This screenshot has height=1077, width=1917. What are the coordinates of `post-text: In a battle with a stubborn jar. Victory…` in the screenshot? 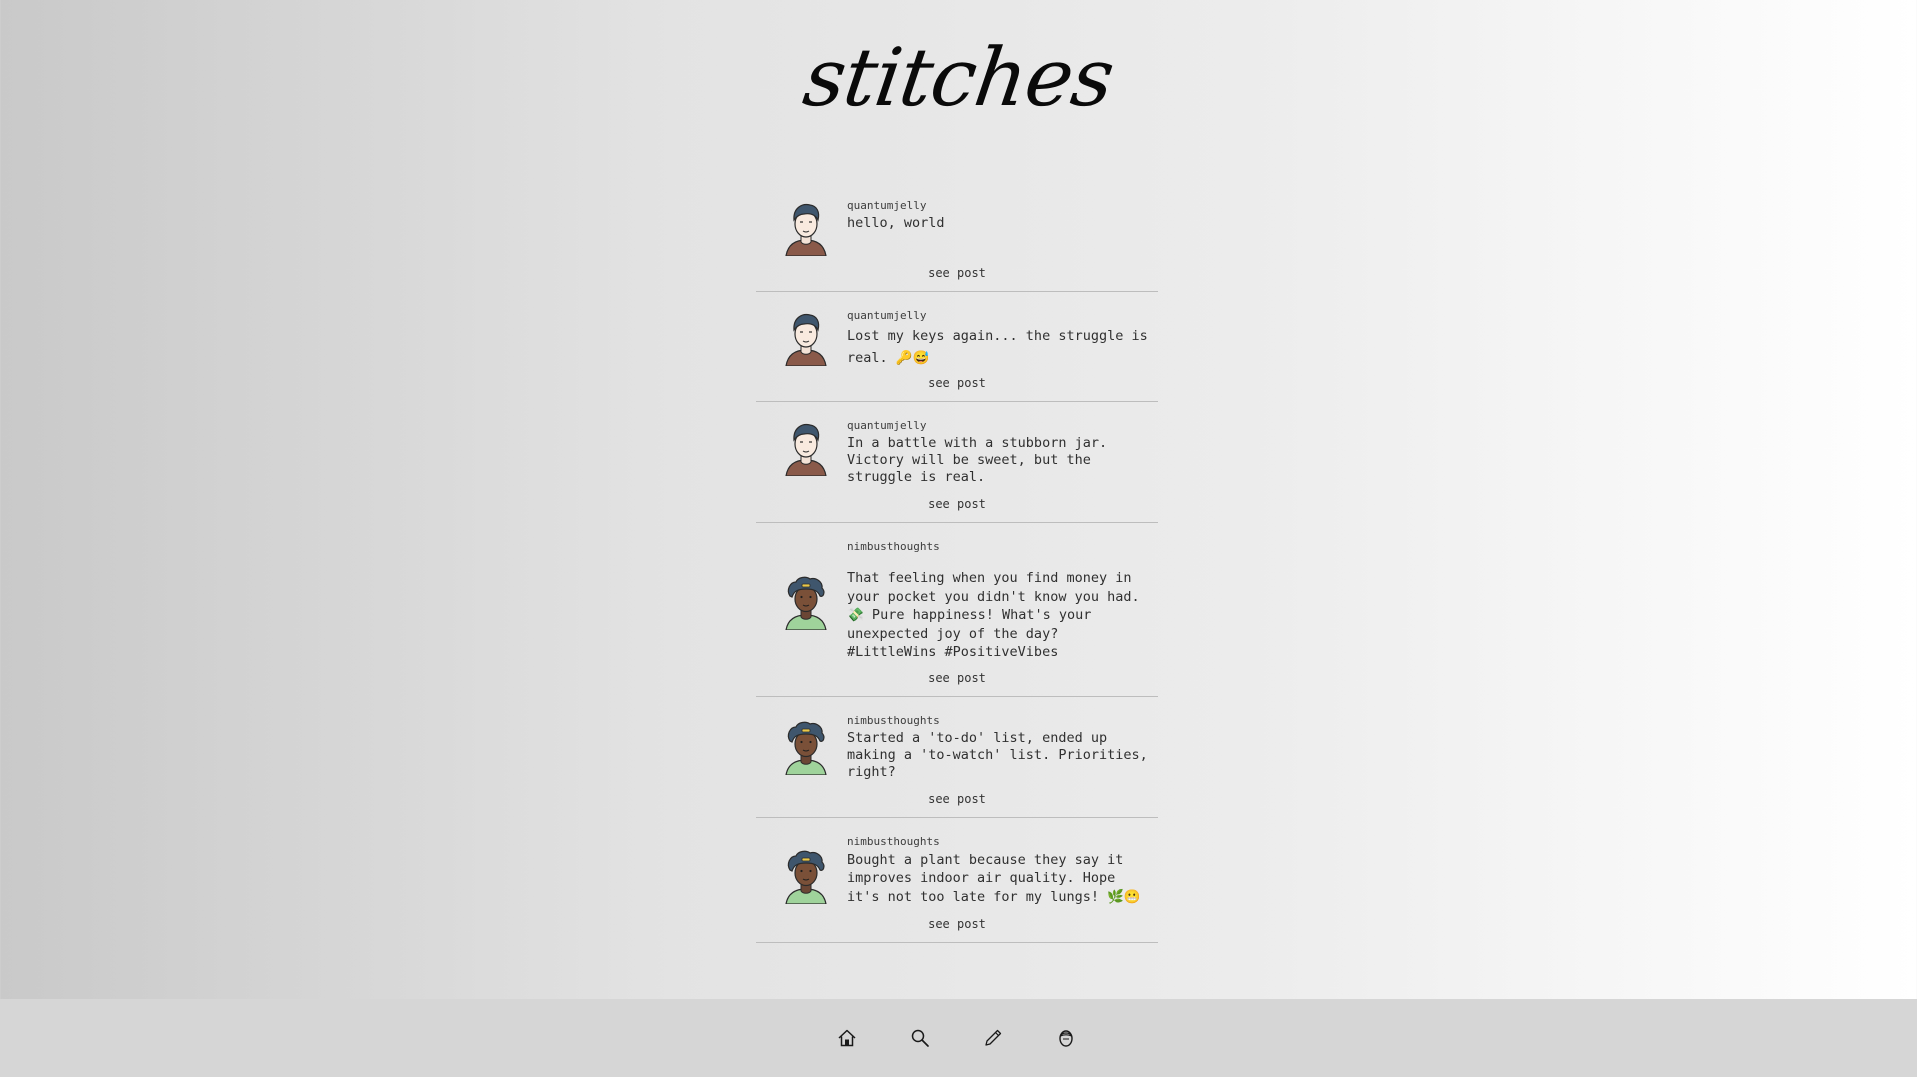 It's located at (977, 460).